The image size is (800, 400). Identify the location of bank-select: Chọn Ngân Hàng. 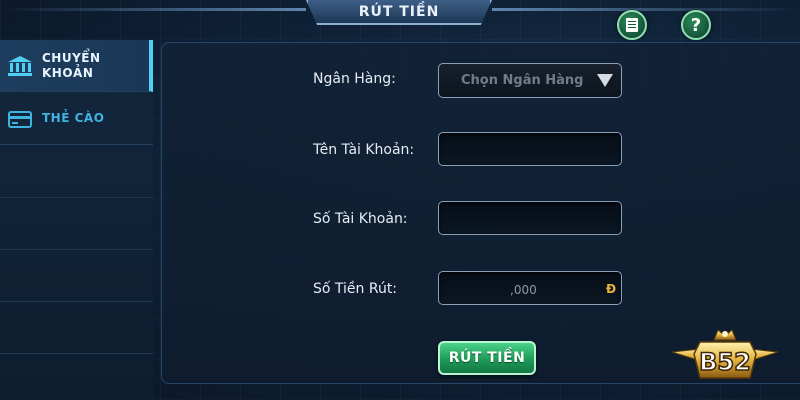
(530, 80).